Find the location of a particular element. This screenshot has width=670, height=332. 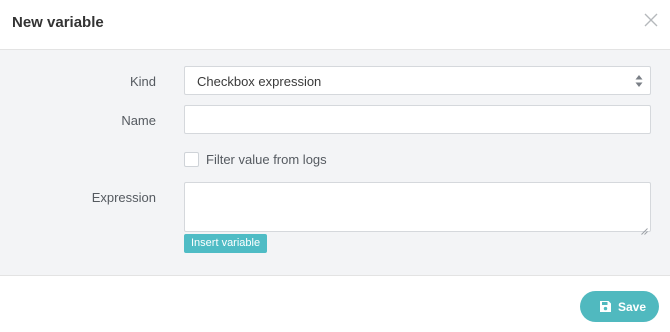

kind-select-value: Checkbox expression is located at coordinates (259, 81).